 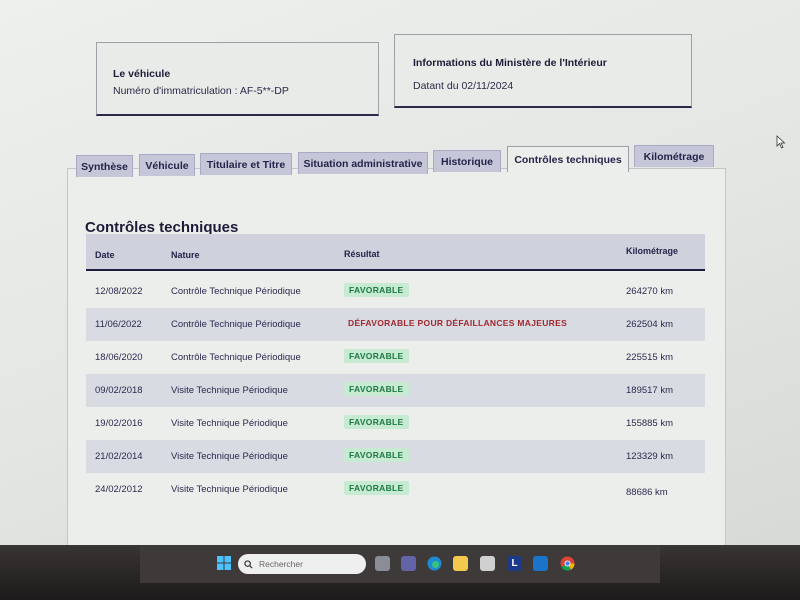 I want to click on row-date: 18/06/2020, so click(x=119, y=357).